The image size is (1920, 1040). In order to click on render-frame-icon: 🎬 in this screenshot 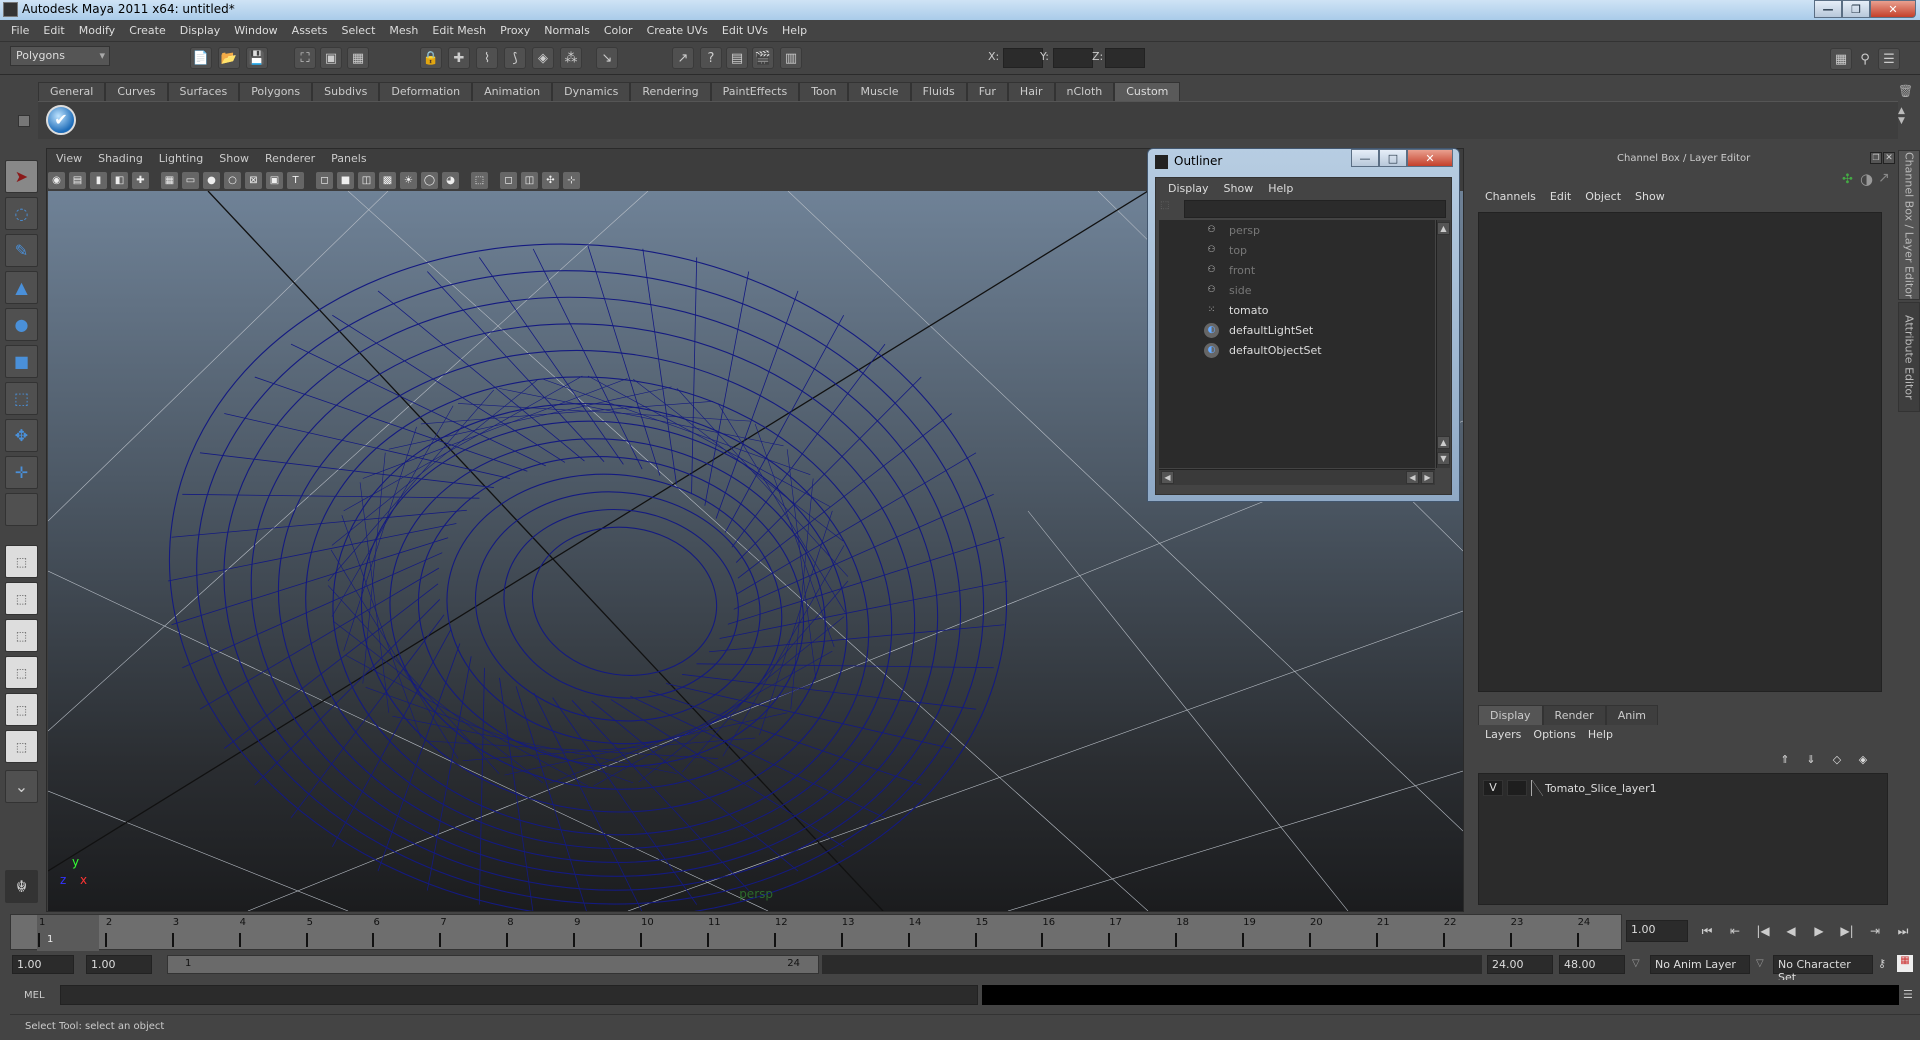, I will do `click(763, 58)`.